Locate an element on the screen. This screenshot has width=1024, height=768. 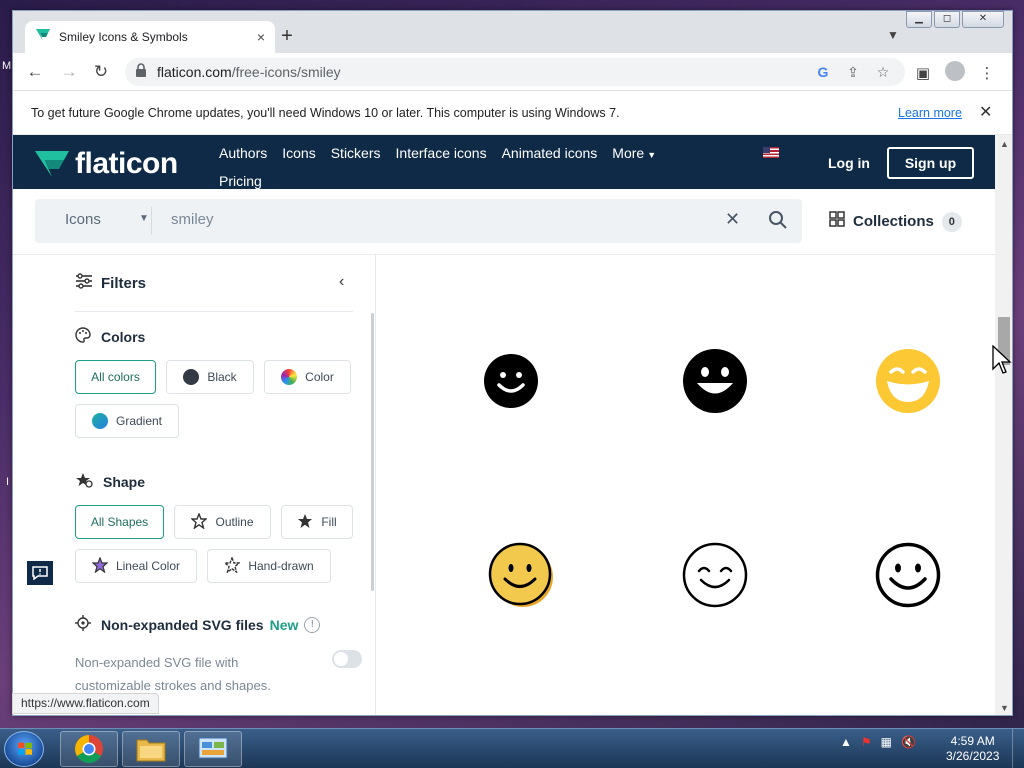
taskbar-chrome is located at coordinates (89, 749).